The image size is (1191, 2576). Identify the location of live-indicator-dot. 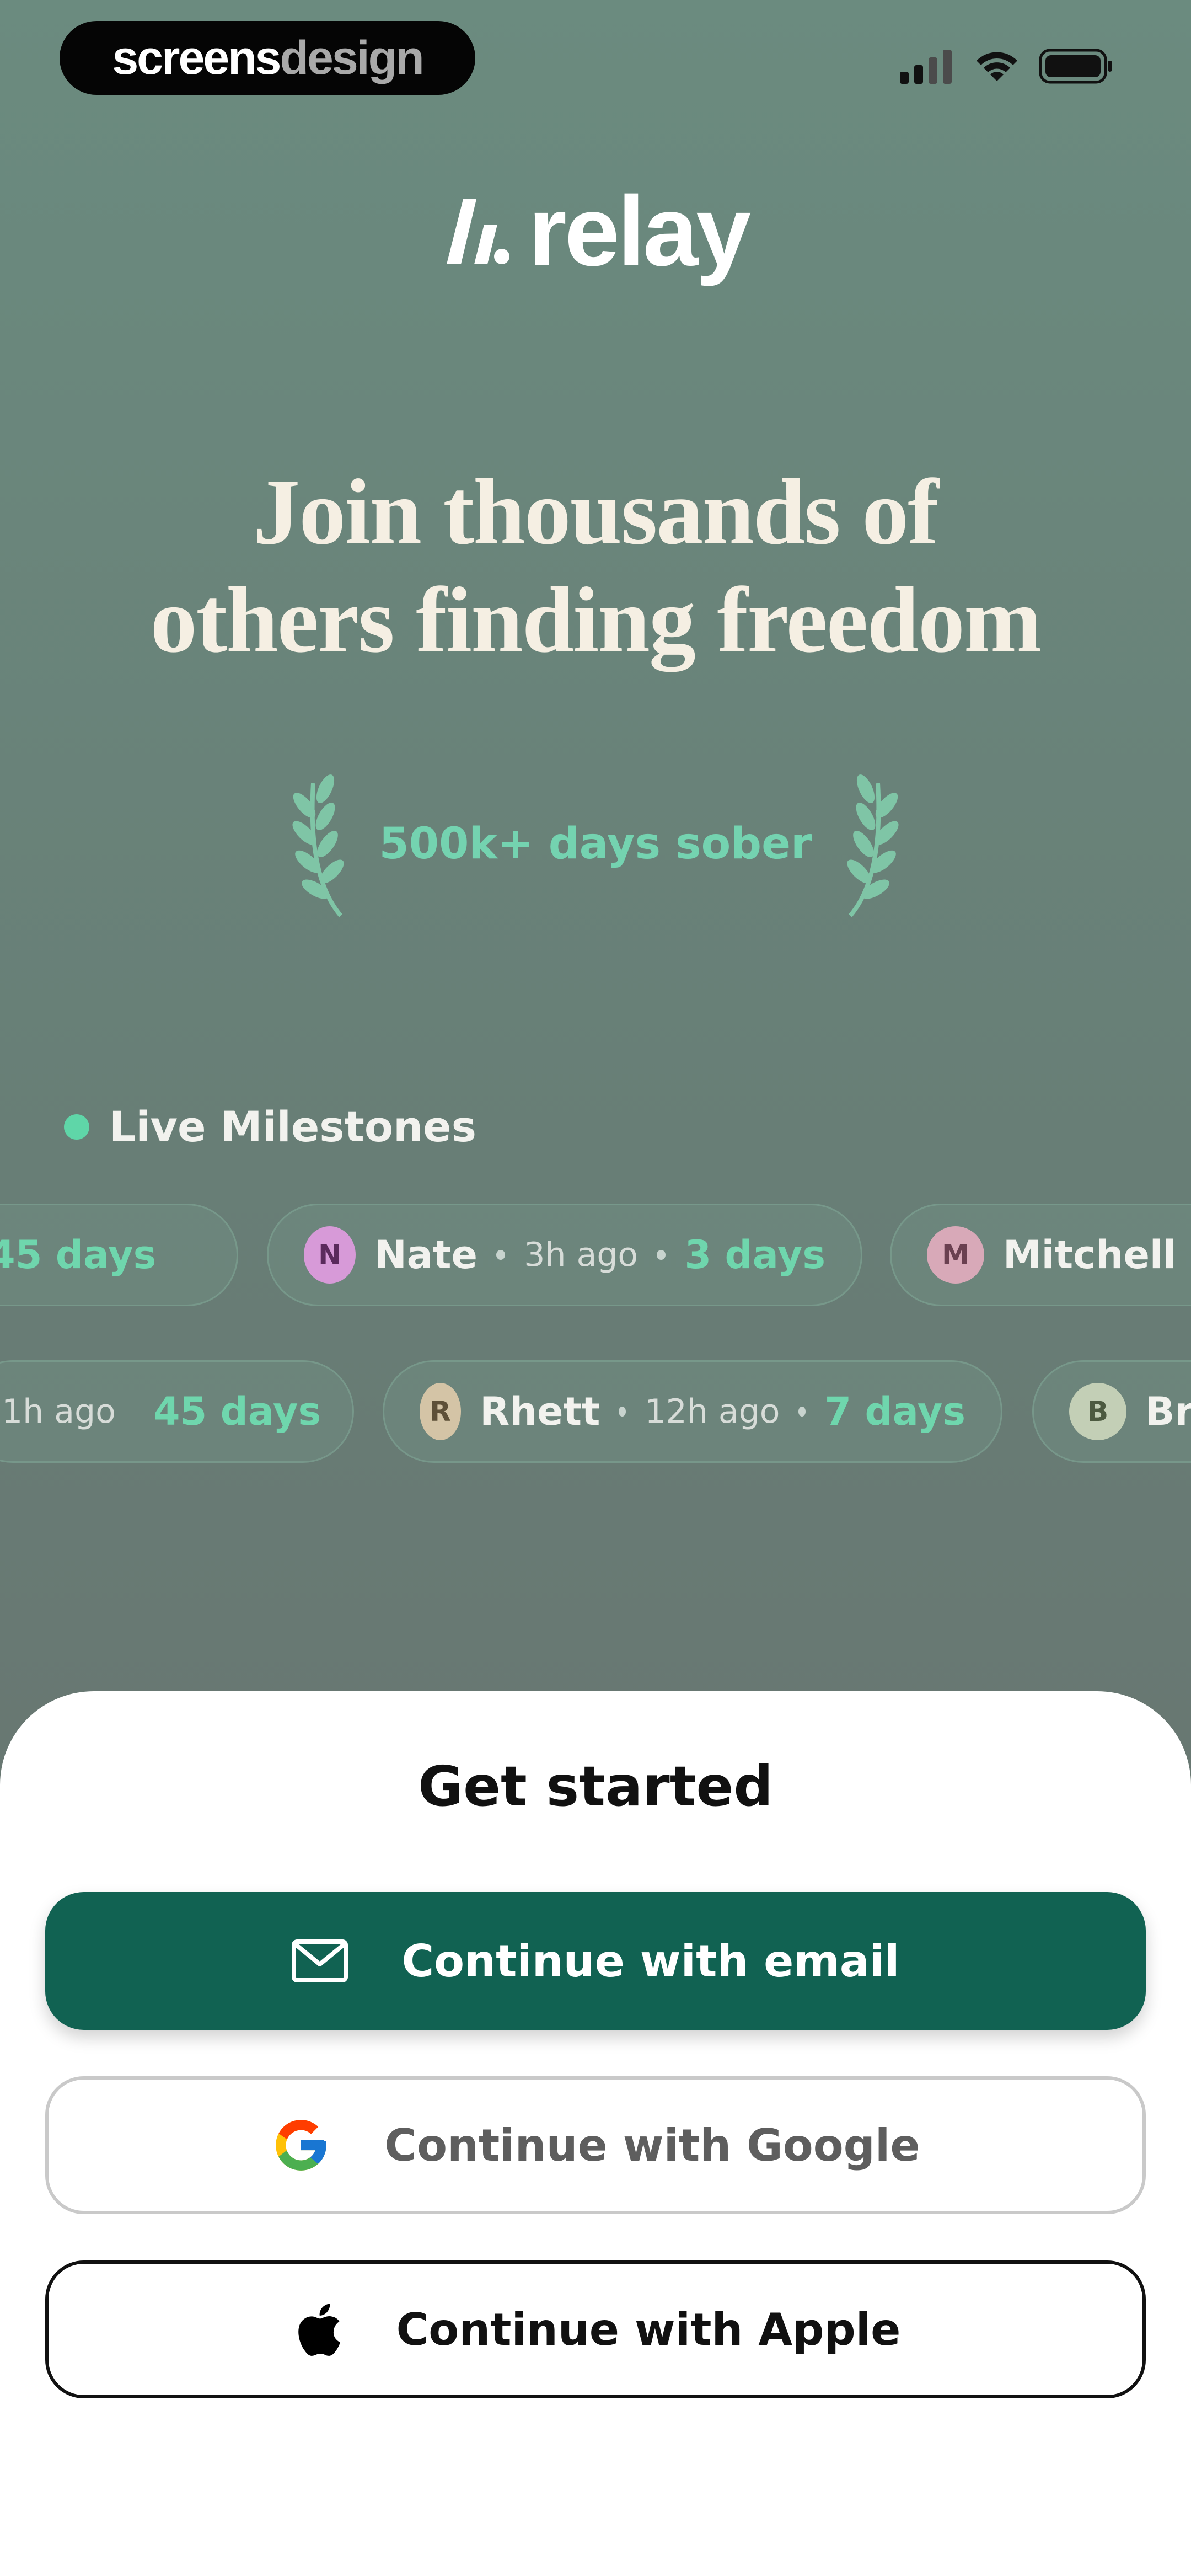
(76, 1127).